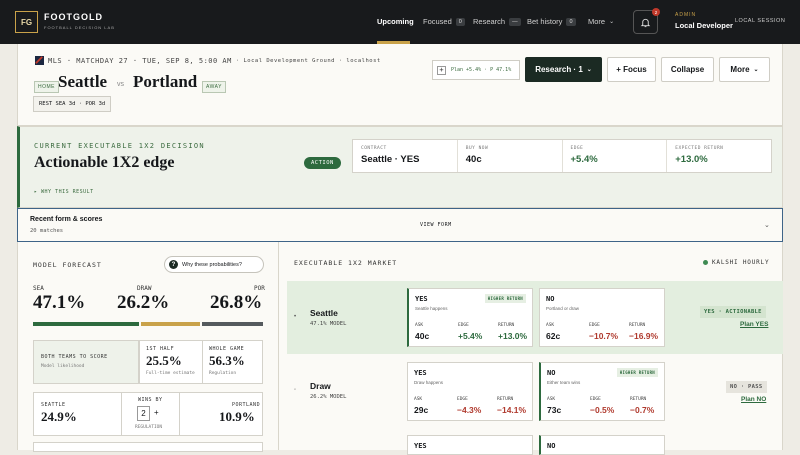  I want to click on view-form-link: VIEW FORM, so click(436, 225).